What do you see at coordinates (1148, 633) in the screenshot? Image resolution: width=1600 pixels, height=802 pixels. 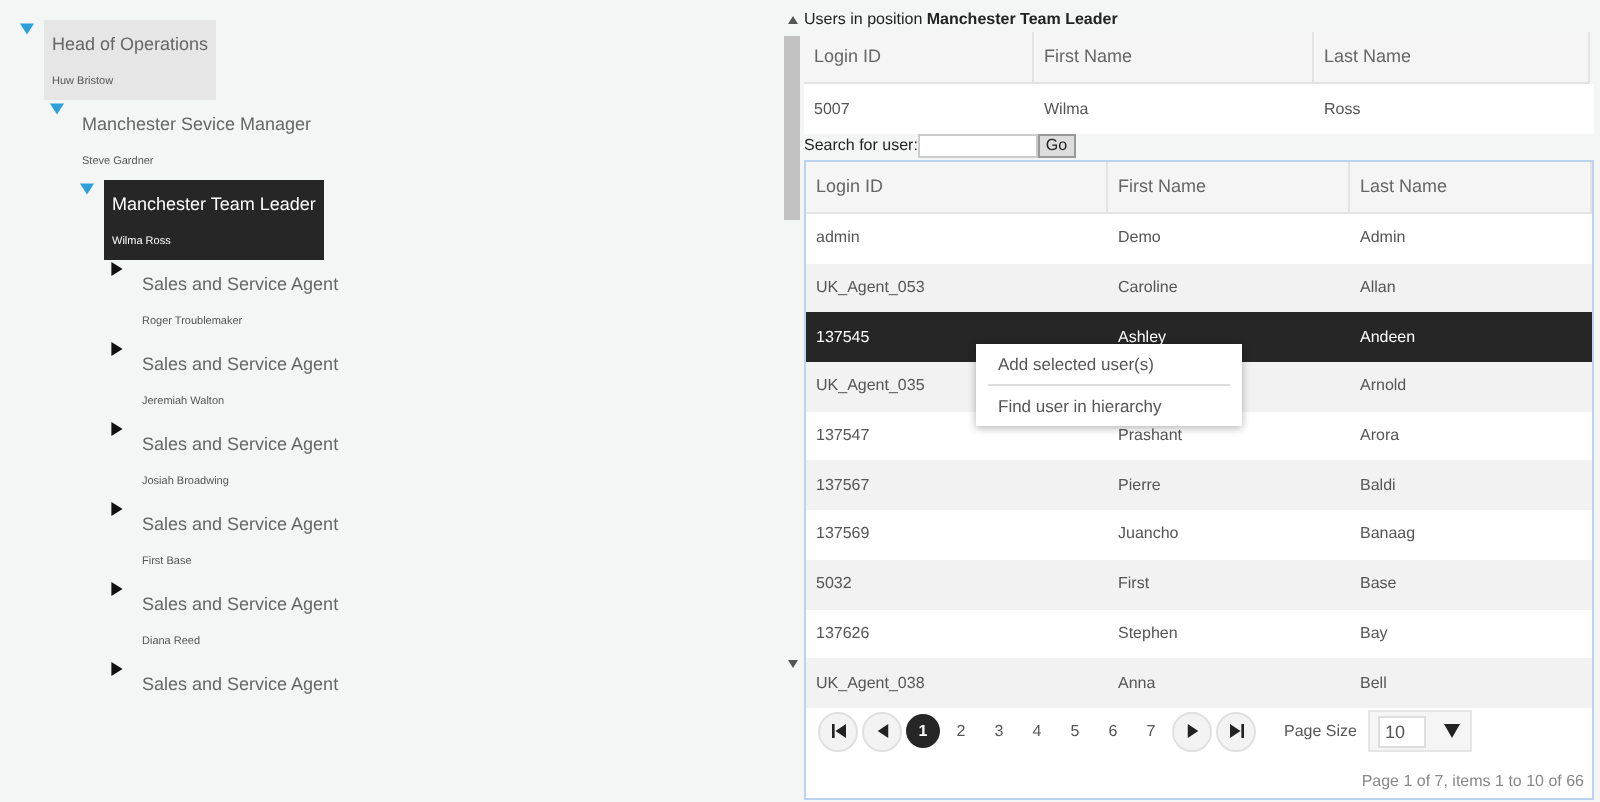 I see `table-cell: Stephen` at bounding box center [1148, 633].